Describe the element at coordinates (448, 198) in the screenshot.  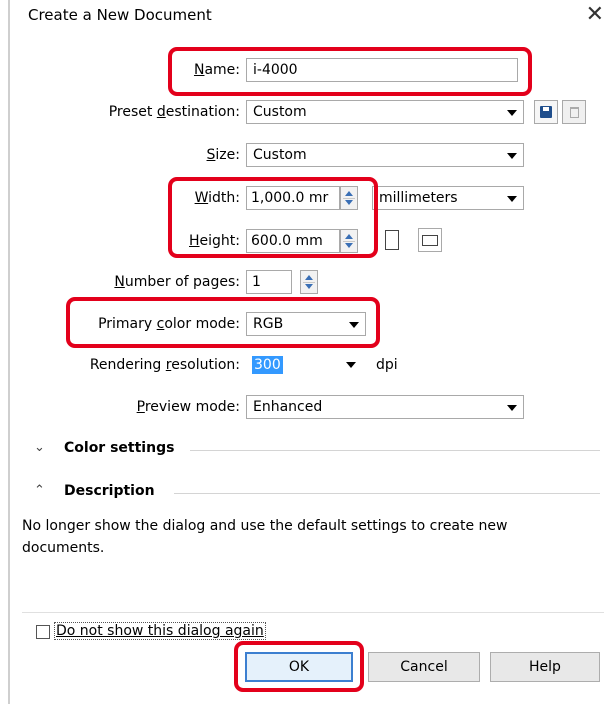
I see `units-select: millimeters` at that location.